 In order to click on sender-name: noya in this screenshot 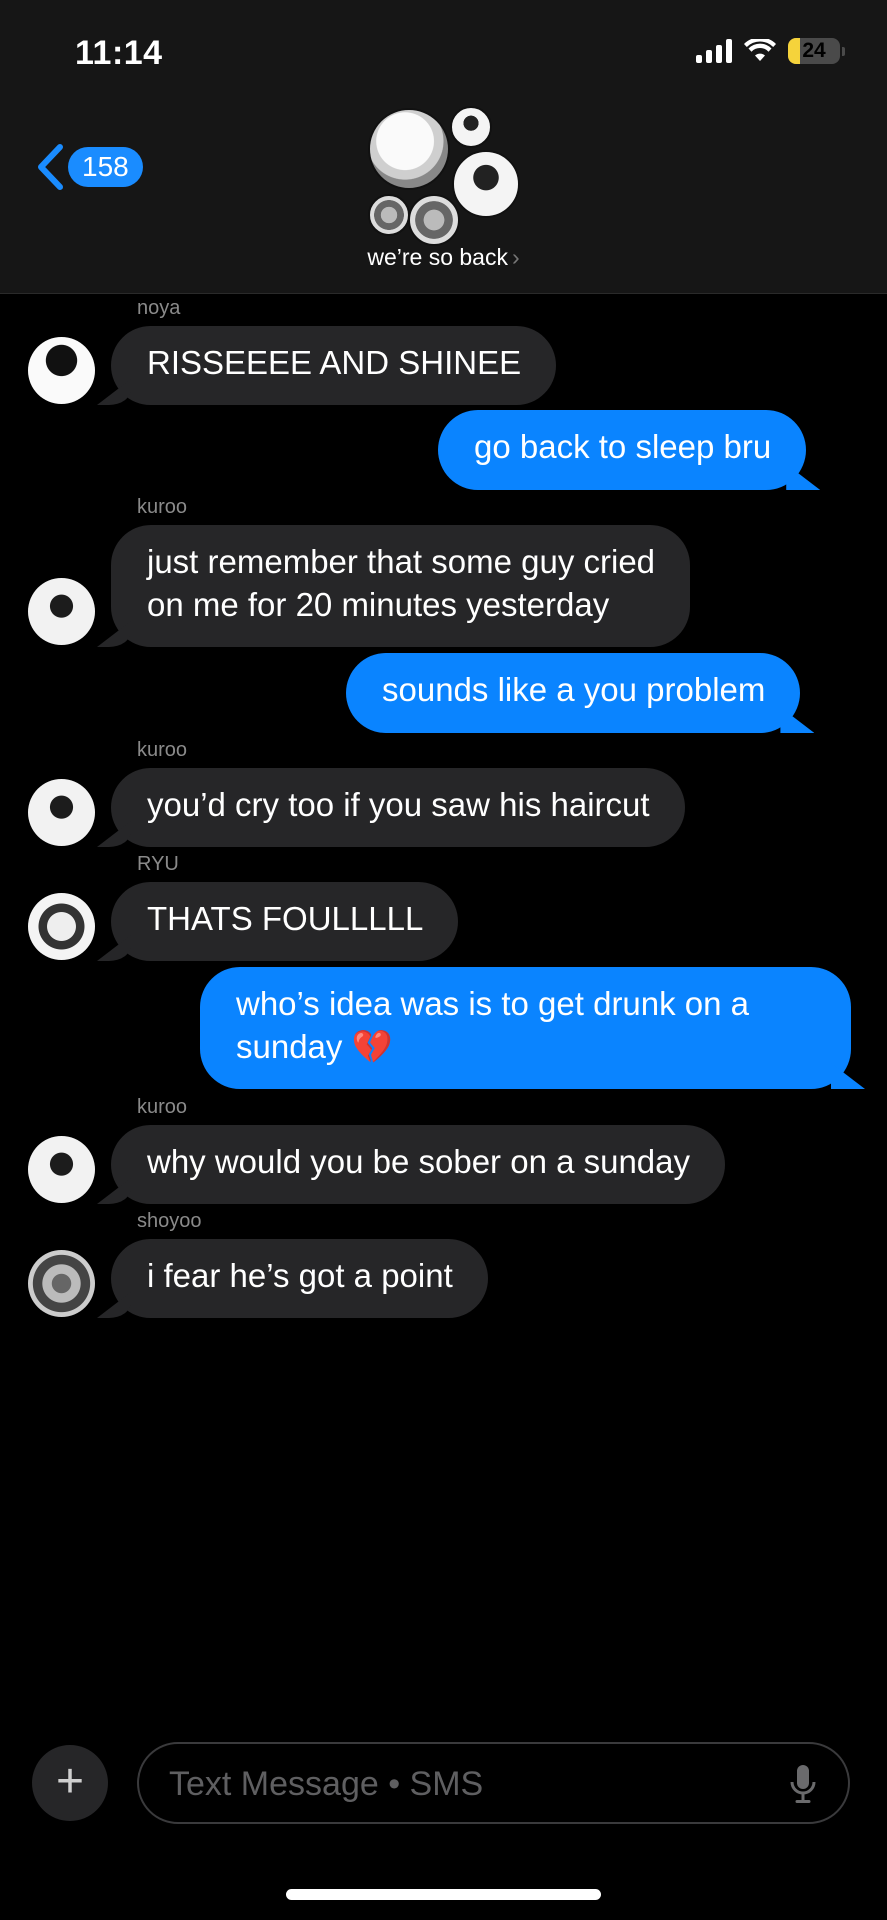, I will do `click(159, 308)`.